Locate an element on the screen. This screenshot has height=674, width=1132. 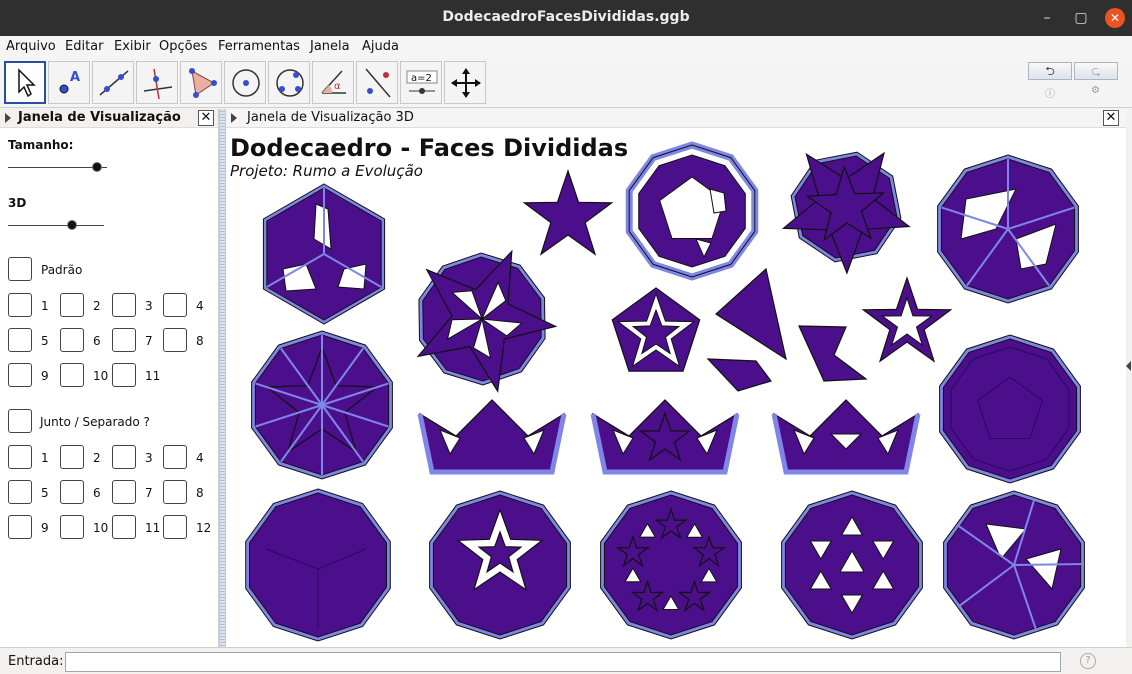
minimize-icon: – is located at coordinates (1047, 18).